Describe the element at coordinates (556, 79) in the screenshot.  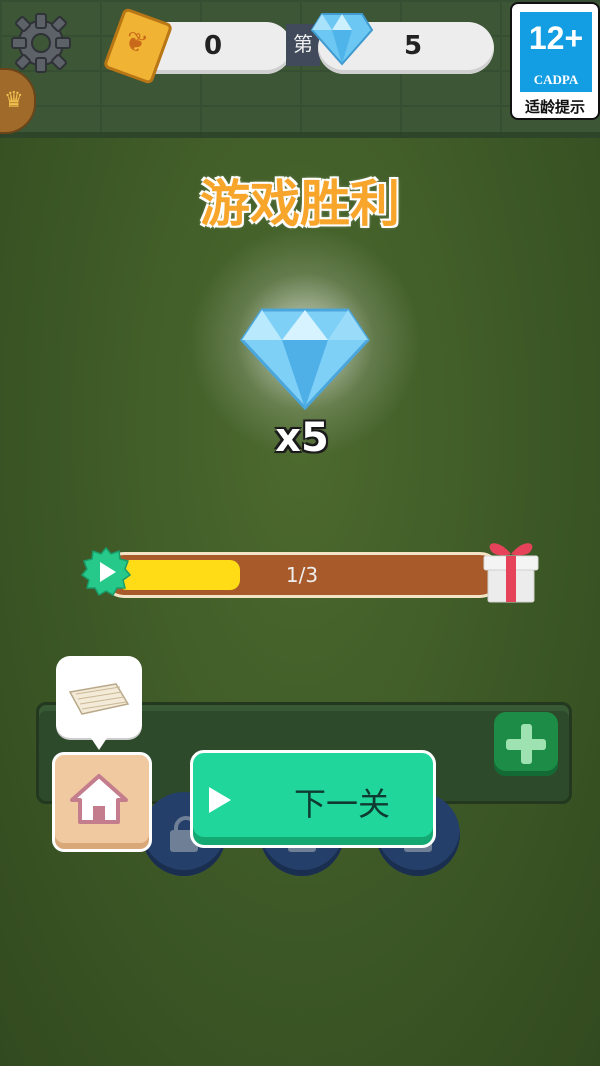
I see `age-rating-org: CADPA` at that location.